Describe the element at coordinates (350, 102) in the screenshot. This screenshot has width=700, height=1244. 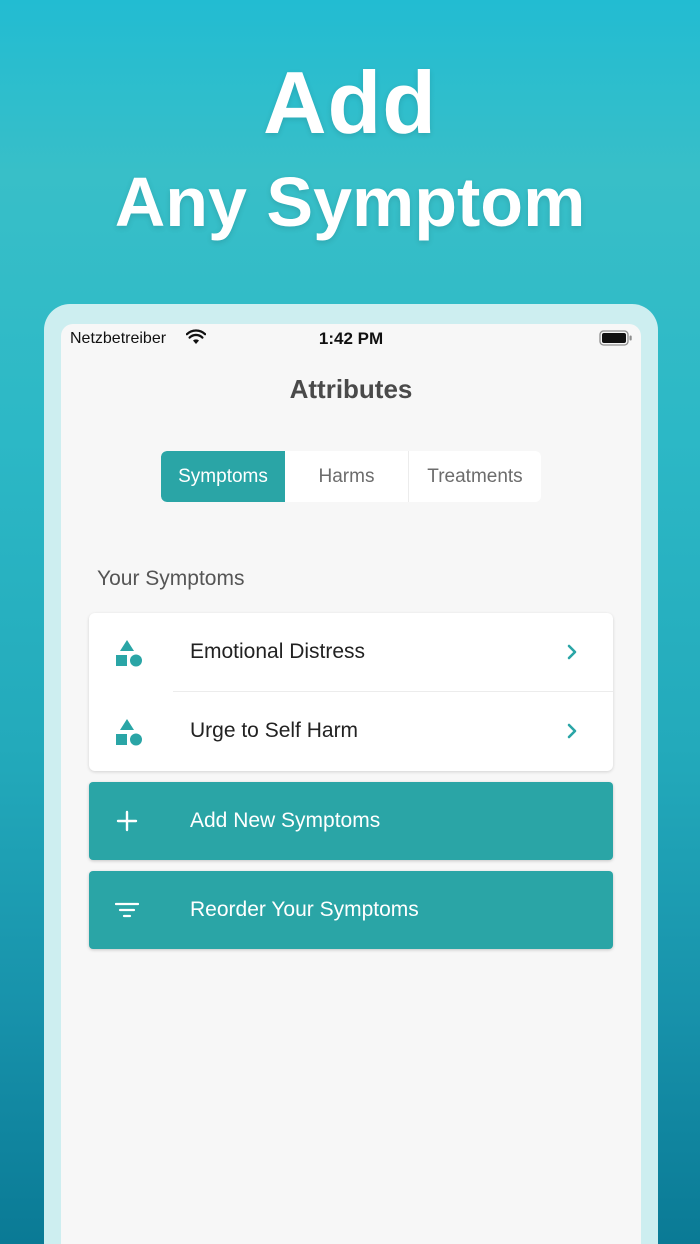
I see `promo-headline-line1: Add` at that location.